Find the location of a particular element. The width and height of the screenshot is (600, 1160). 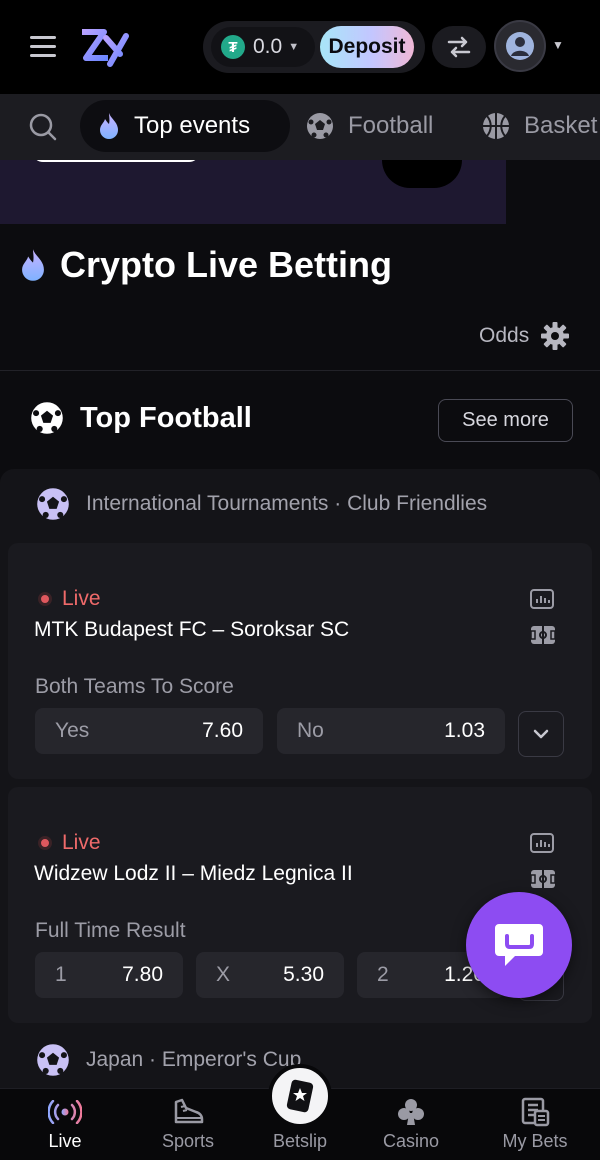

tab-basketball: Basket is located at coordinates (539, 126).